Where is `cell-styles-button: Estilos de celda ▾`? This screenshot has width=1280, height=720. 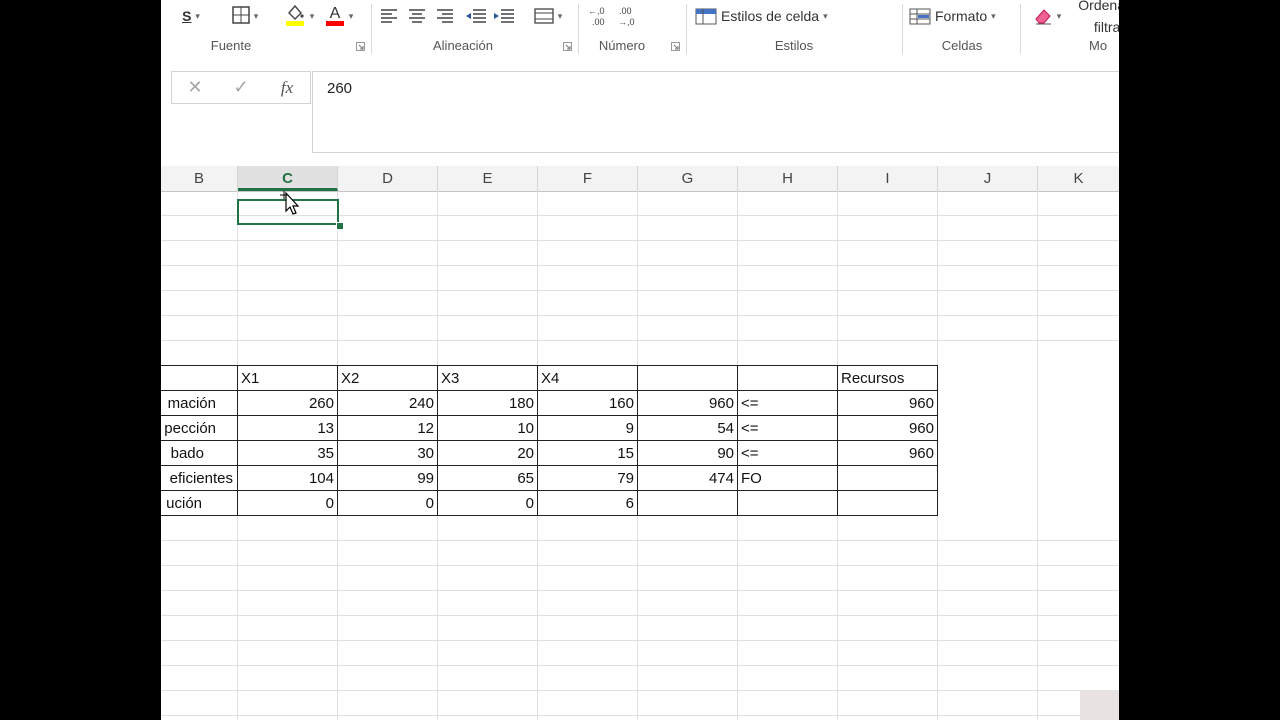 cell-styles-button: Estilos de celda ▾ is located at coordinates (764, 16).